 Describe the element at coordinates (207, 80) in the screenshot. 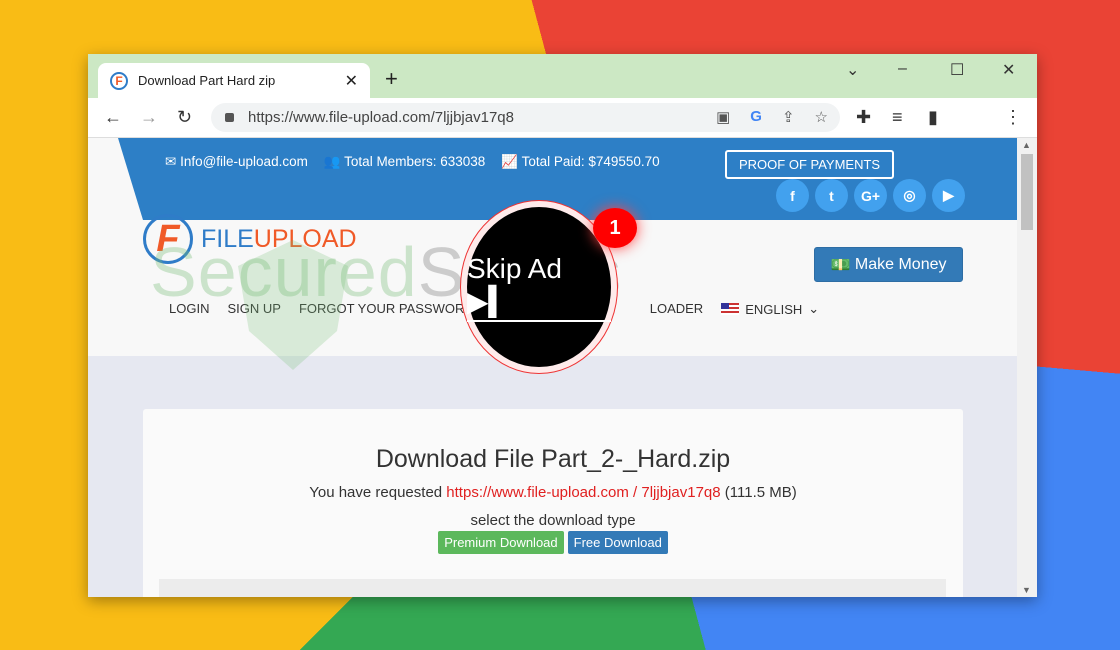

I see `tab-title: Download Part Hard zip` at that location.